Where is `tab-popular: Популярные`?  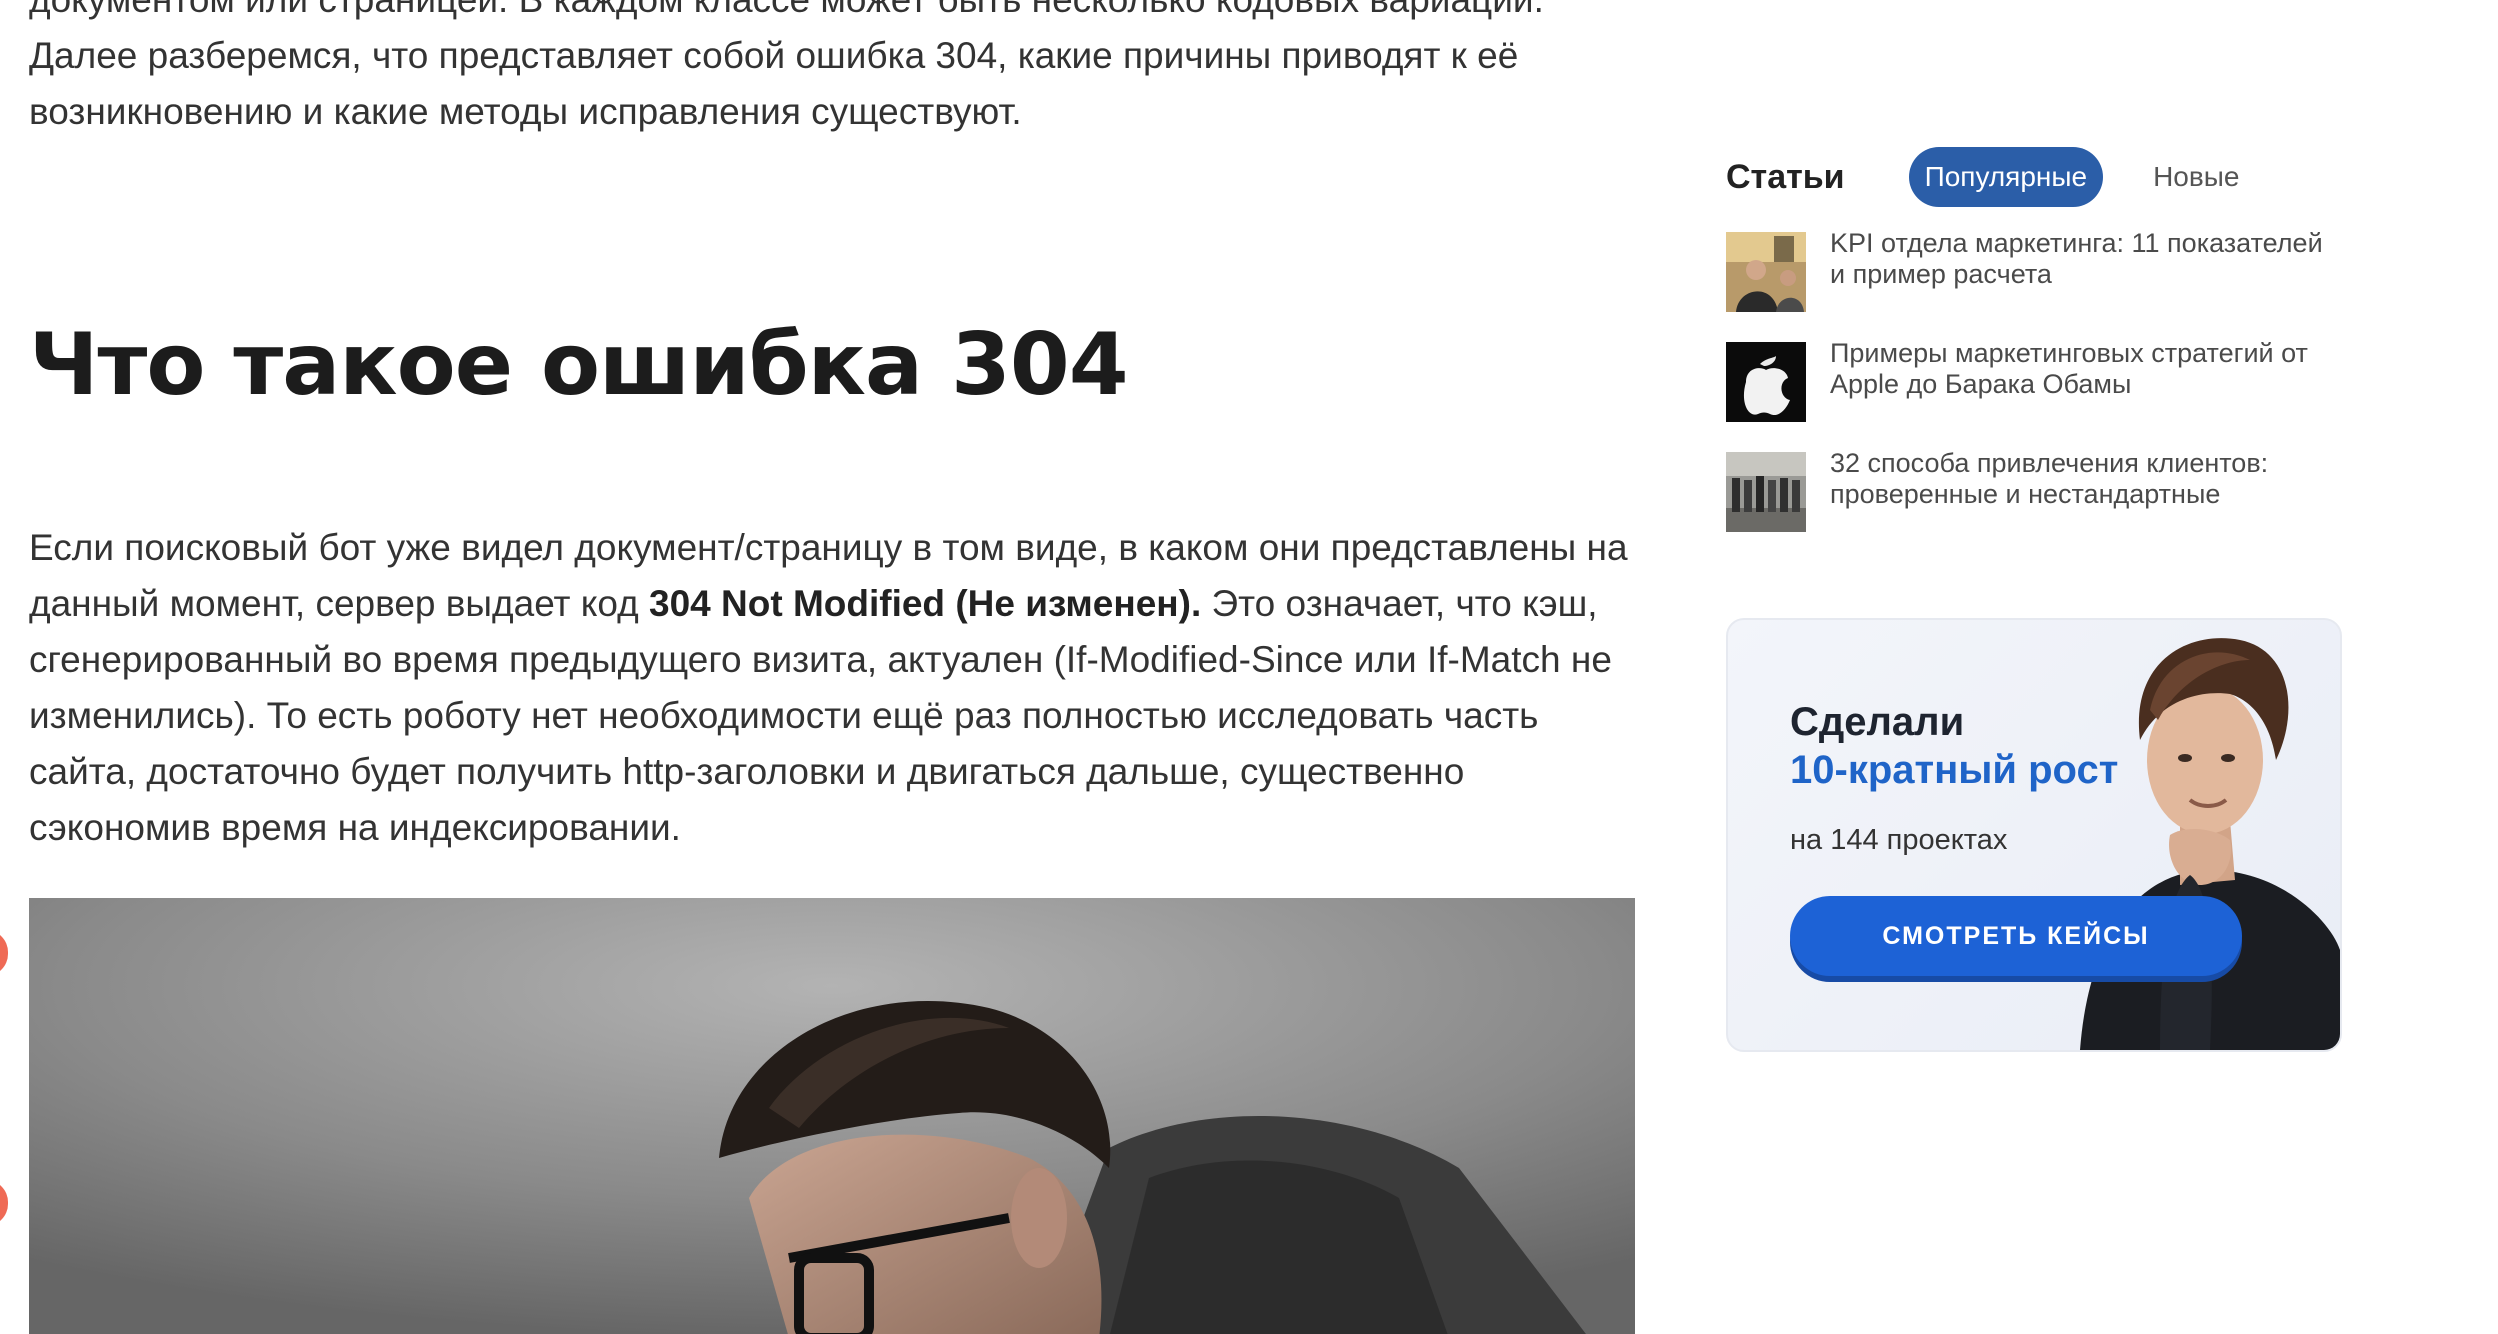 tab-popular: Популярные is located at coordinates (2006, 177).